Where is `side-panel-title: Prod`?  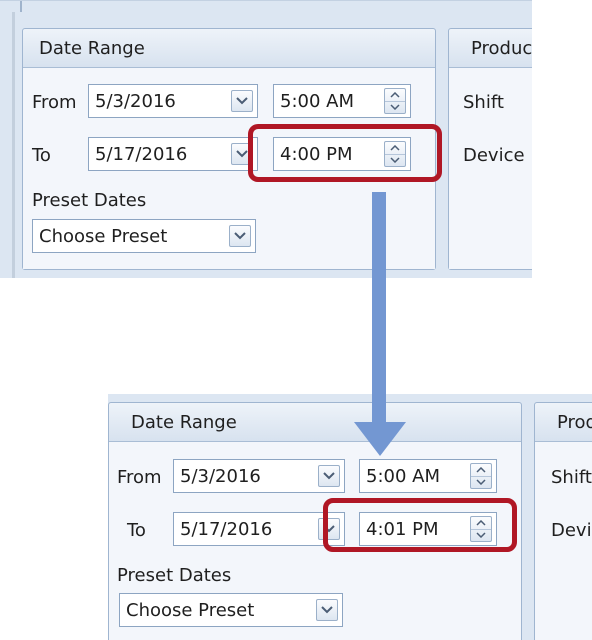
side-panel-title: Prod is located at coordinates (574, 422).